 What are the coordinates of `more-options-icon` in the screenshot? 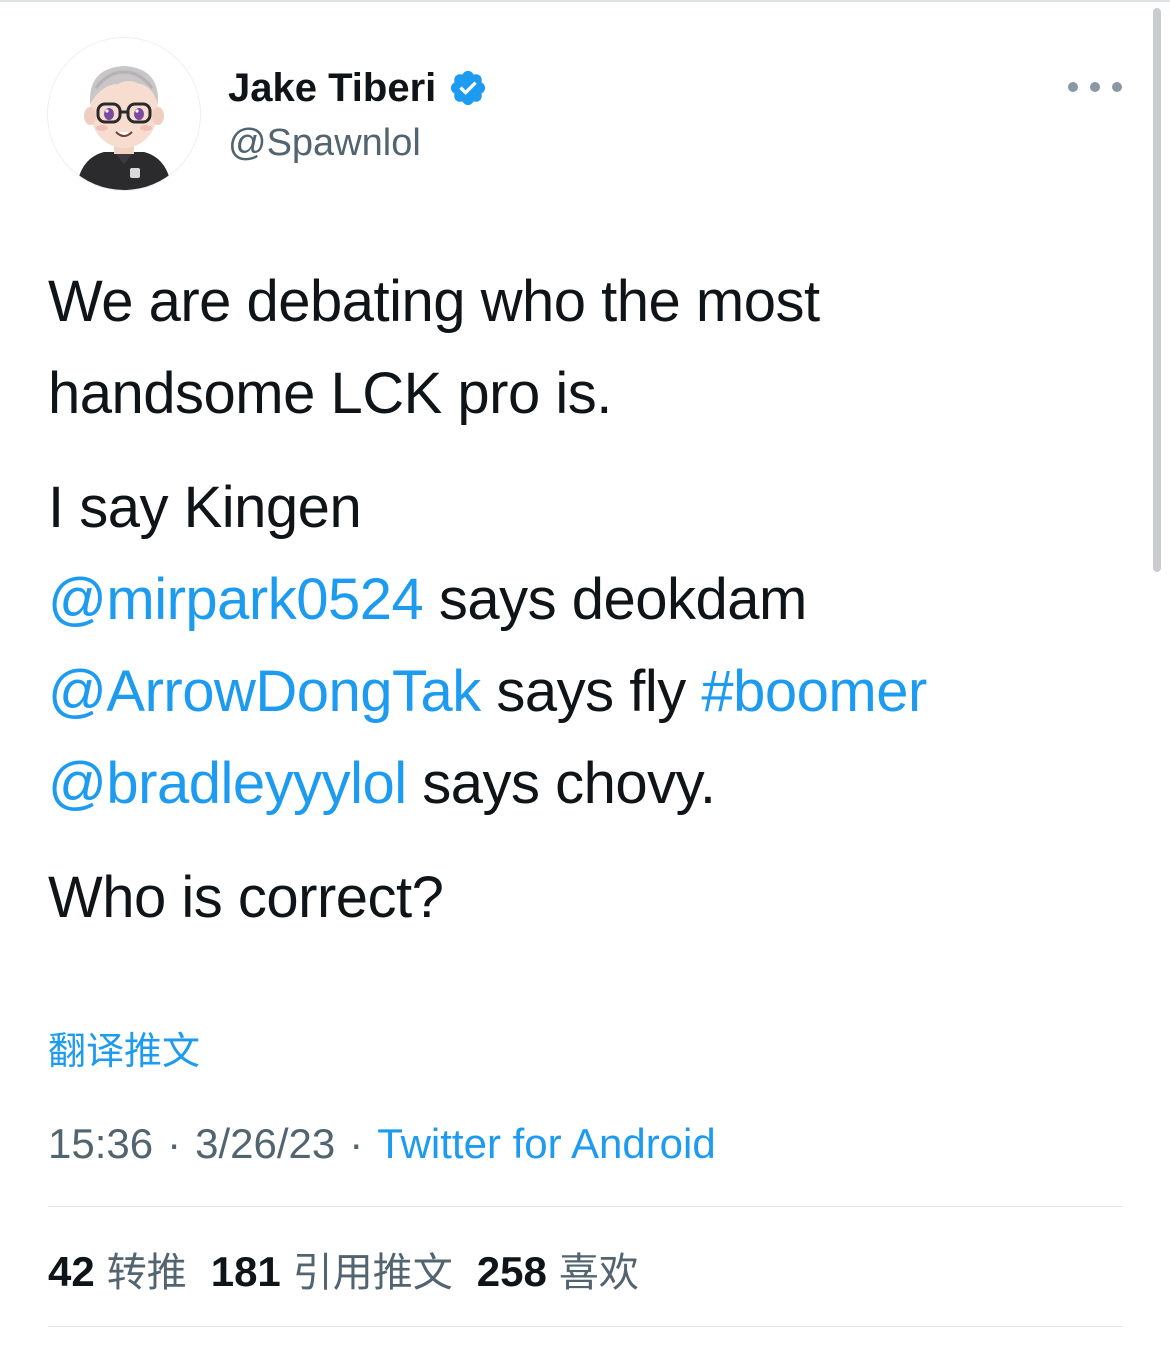 It's located at (1095, 87).